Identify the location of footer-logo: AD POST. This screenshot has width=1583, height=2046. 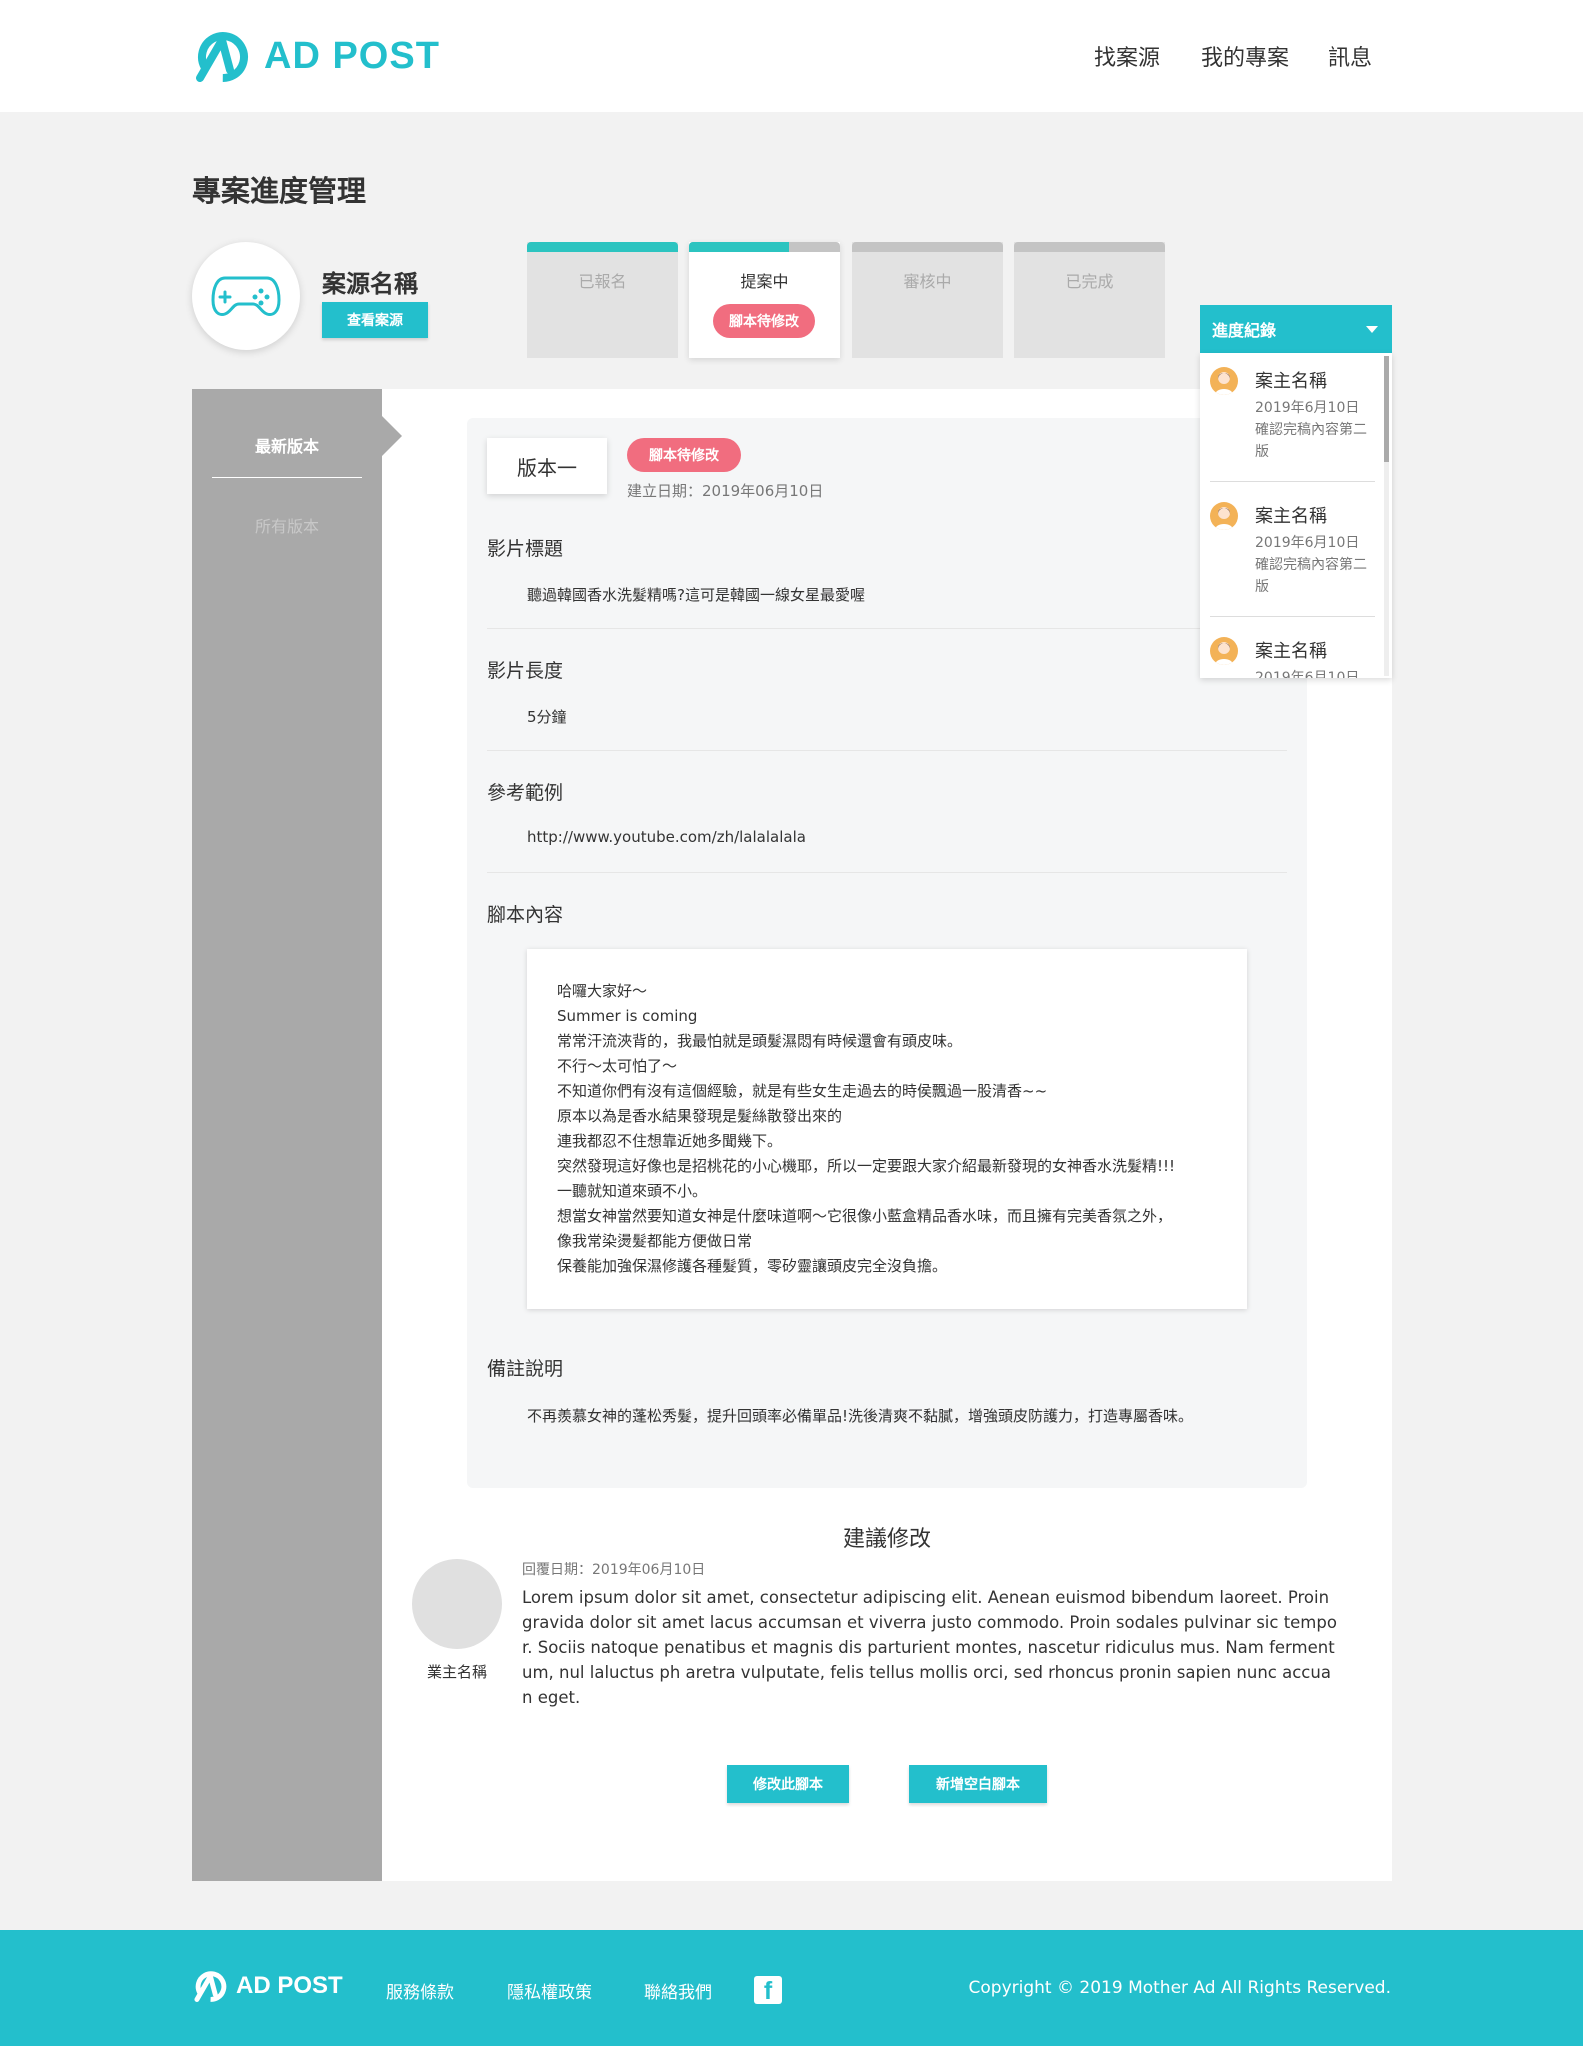
(267, 1986).